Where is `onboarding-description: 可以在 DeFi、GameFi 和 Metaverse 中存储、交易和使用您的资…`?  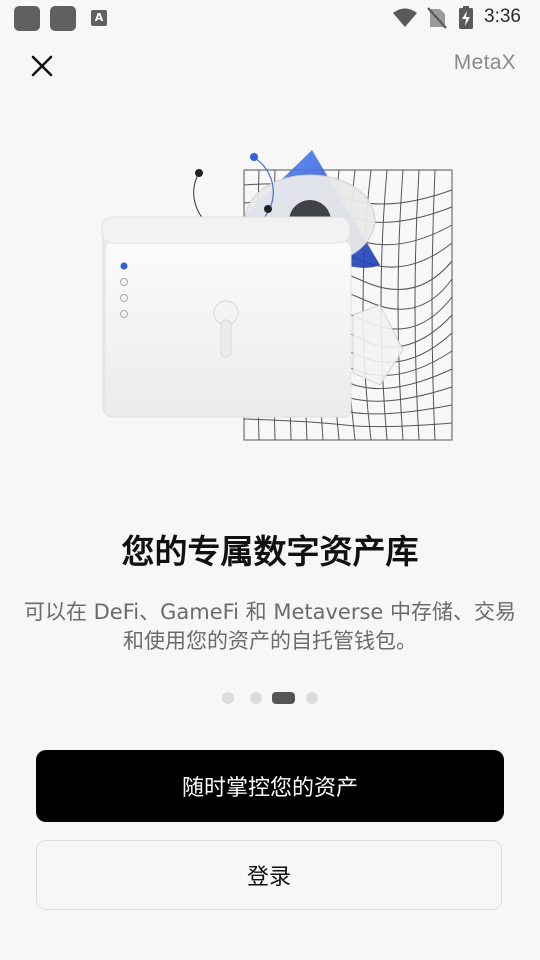 onboarding-description: 可以在 DeFi、GameFi 和 Metaverse 中存储、交易和使用您的资… is located at coordinates (270, 626).